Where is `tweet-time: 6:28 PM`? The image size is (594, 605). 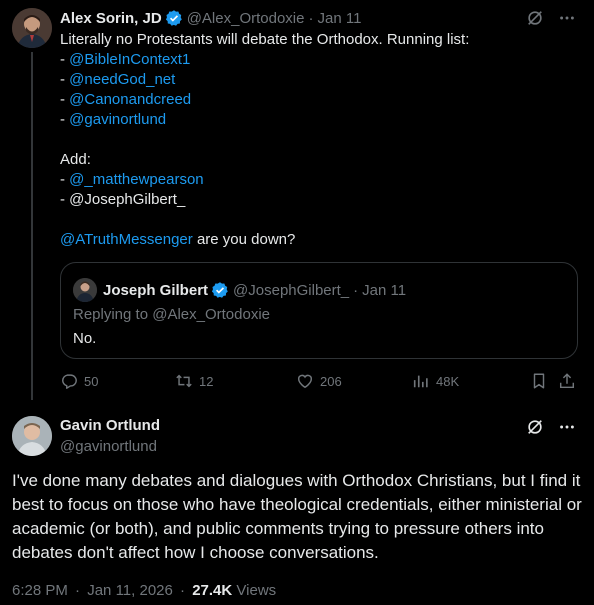 tweet-time: 6:28 PM is located at coordinates (40, 590).